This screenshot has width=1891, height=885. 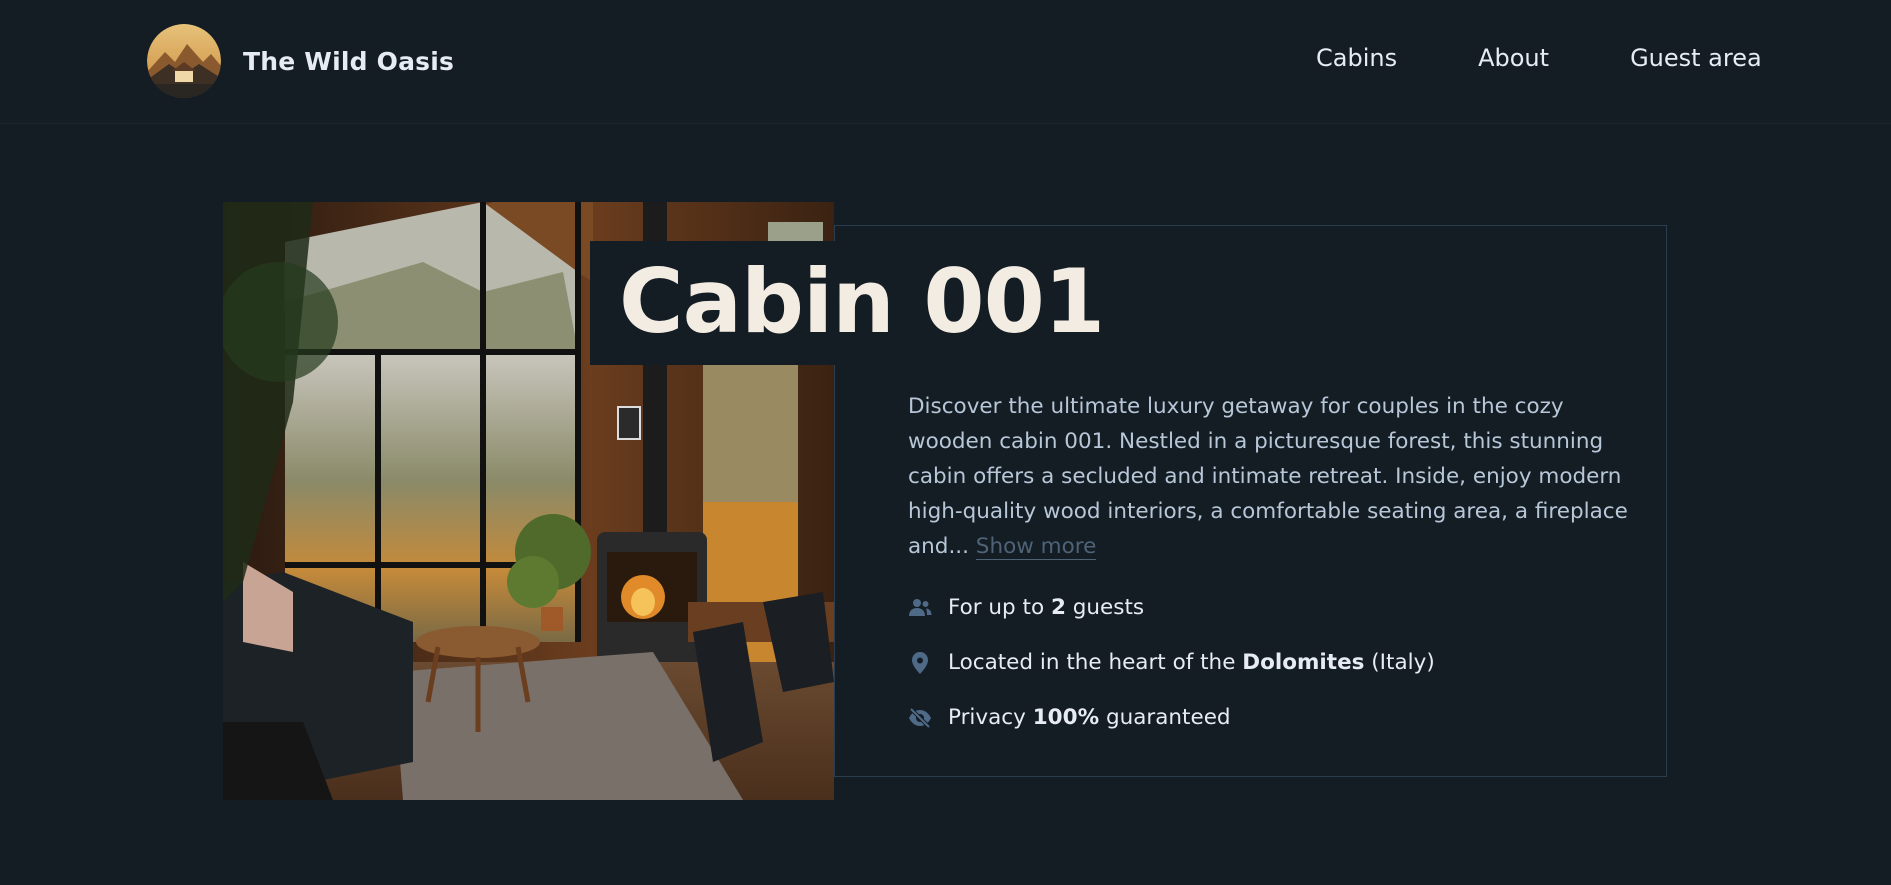 I want to click on cabin-title: Cabin 001, so click(x=862, y=301).